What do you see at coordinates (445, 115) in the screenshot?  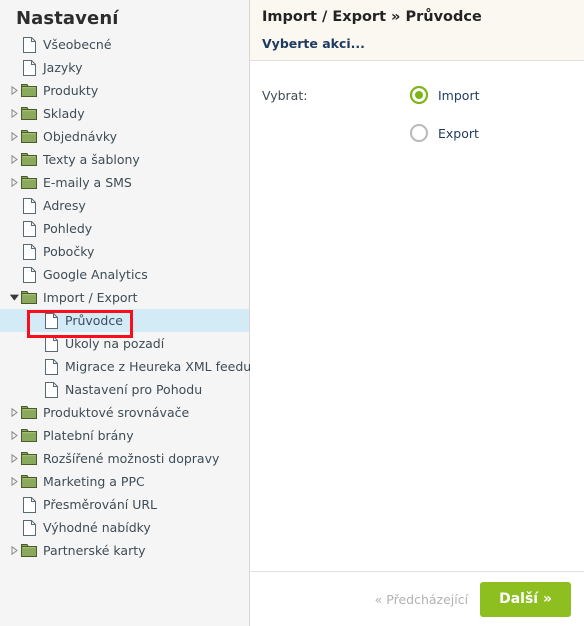 I see `action-radio-group: Import Export` at bounding box center [445, 115].